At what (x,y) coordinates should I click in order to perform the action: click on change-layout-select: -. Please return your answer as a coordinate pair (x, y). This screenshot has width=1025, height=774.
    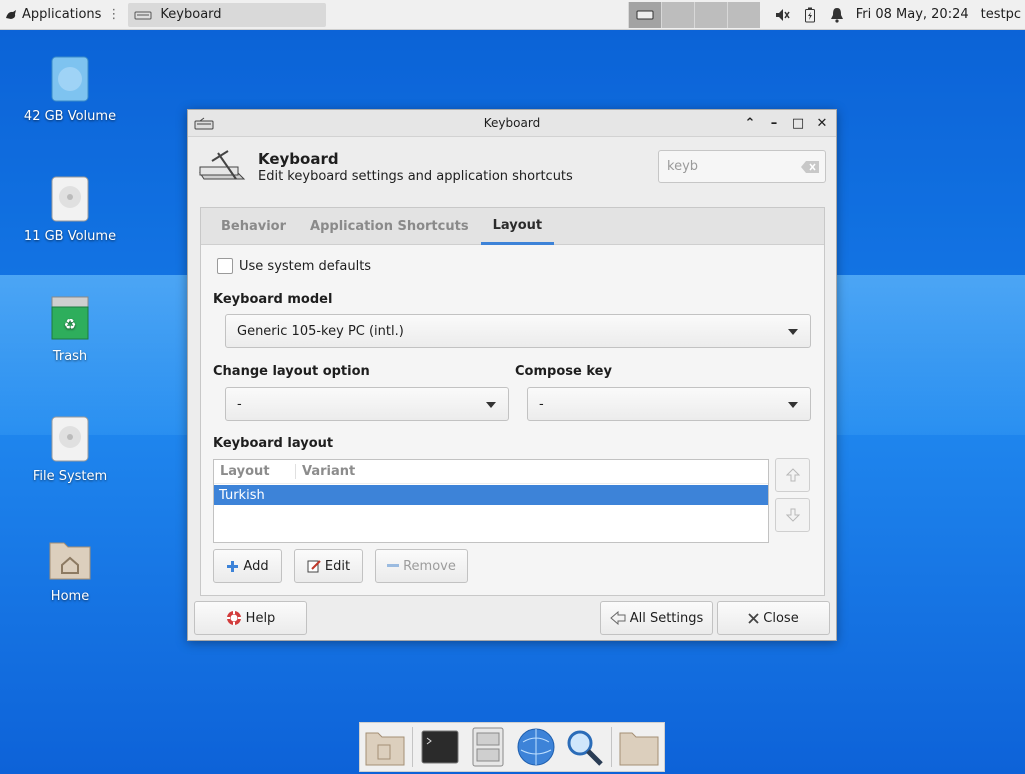
    Looking at the image, I should click on (367, 404).